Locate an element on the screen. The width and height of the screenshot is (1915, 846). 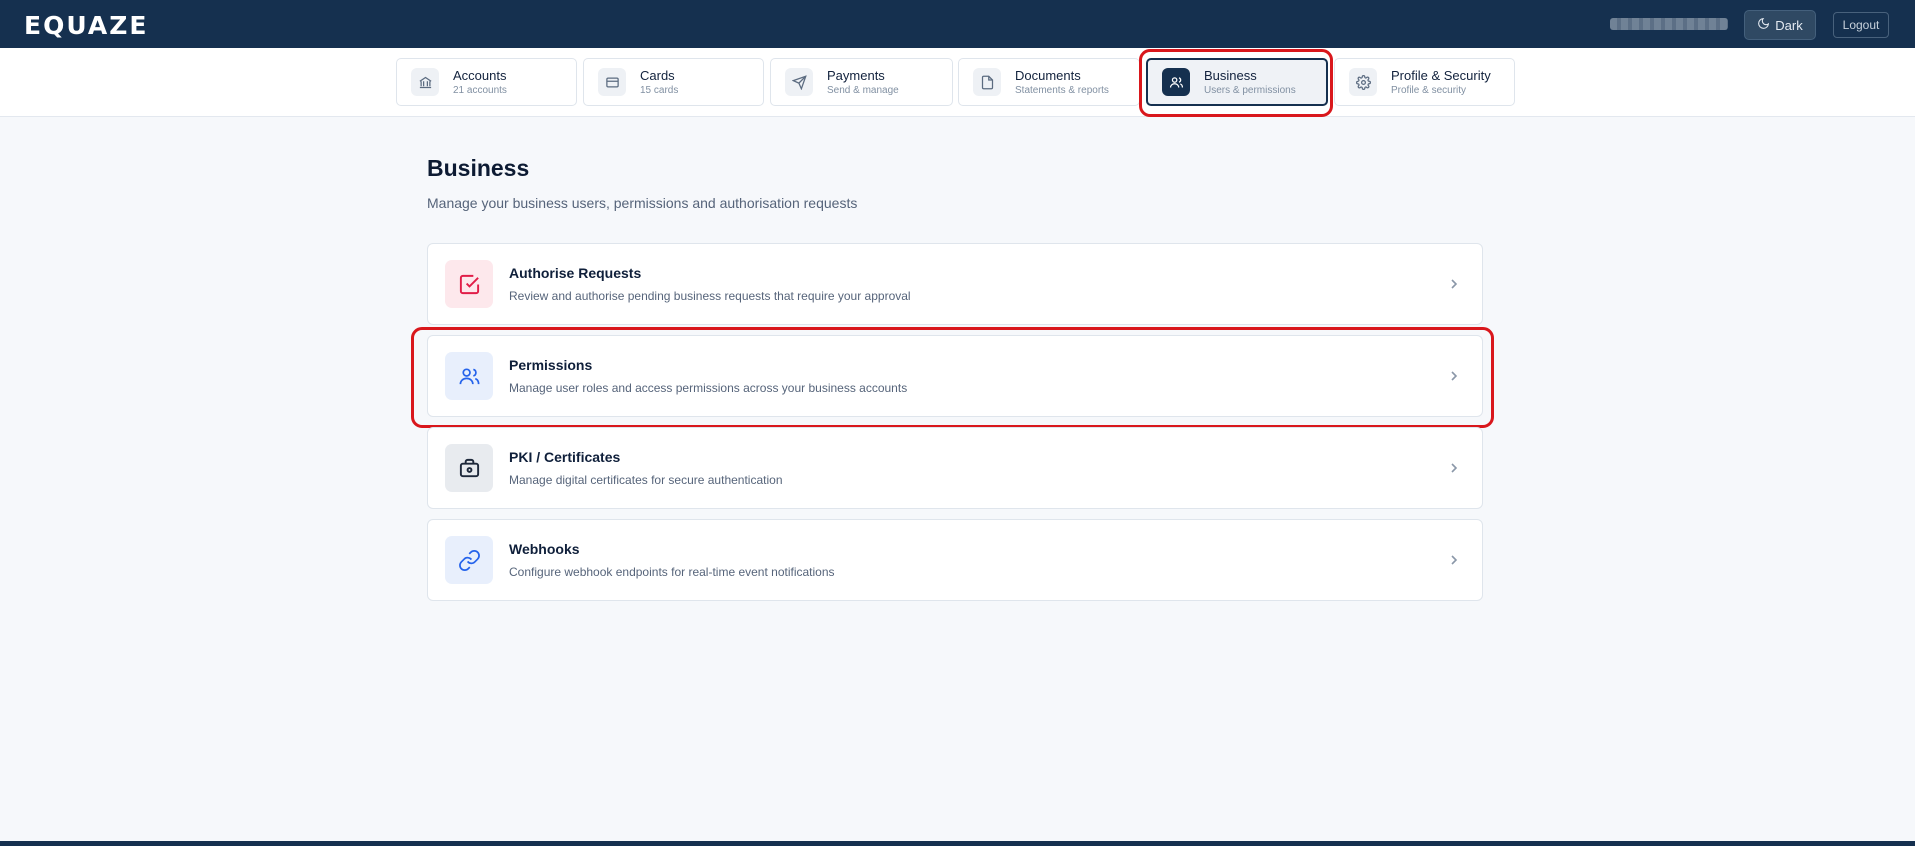
tab-payments: Payments Send & manage is located at coordinates (861, 82).